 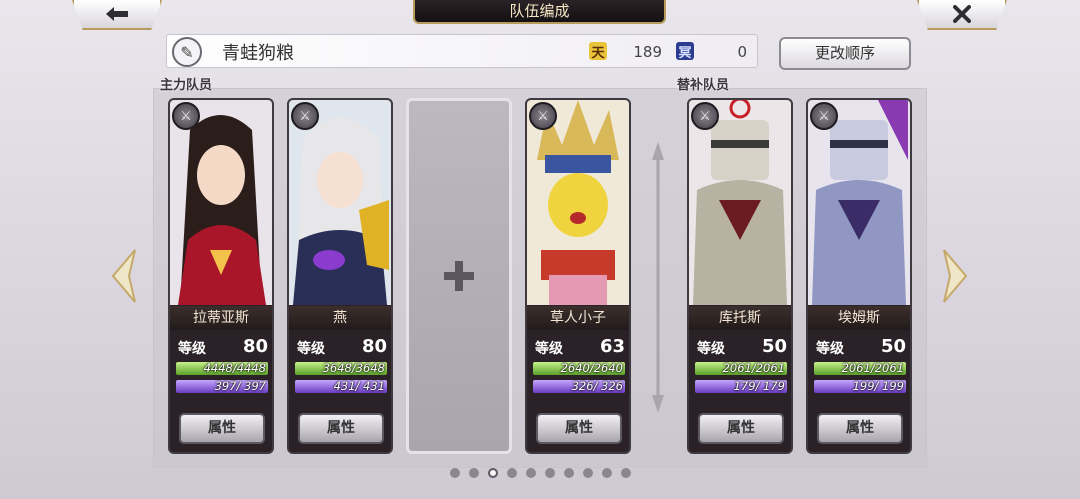 I want to click on mp-value: 431/ 431, so click(x=359, y=386).